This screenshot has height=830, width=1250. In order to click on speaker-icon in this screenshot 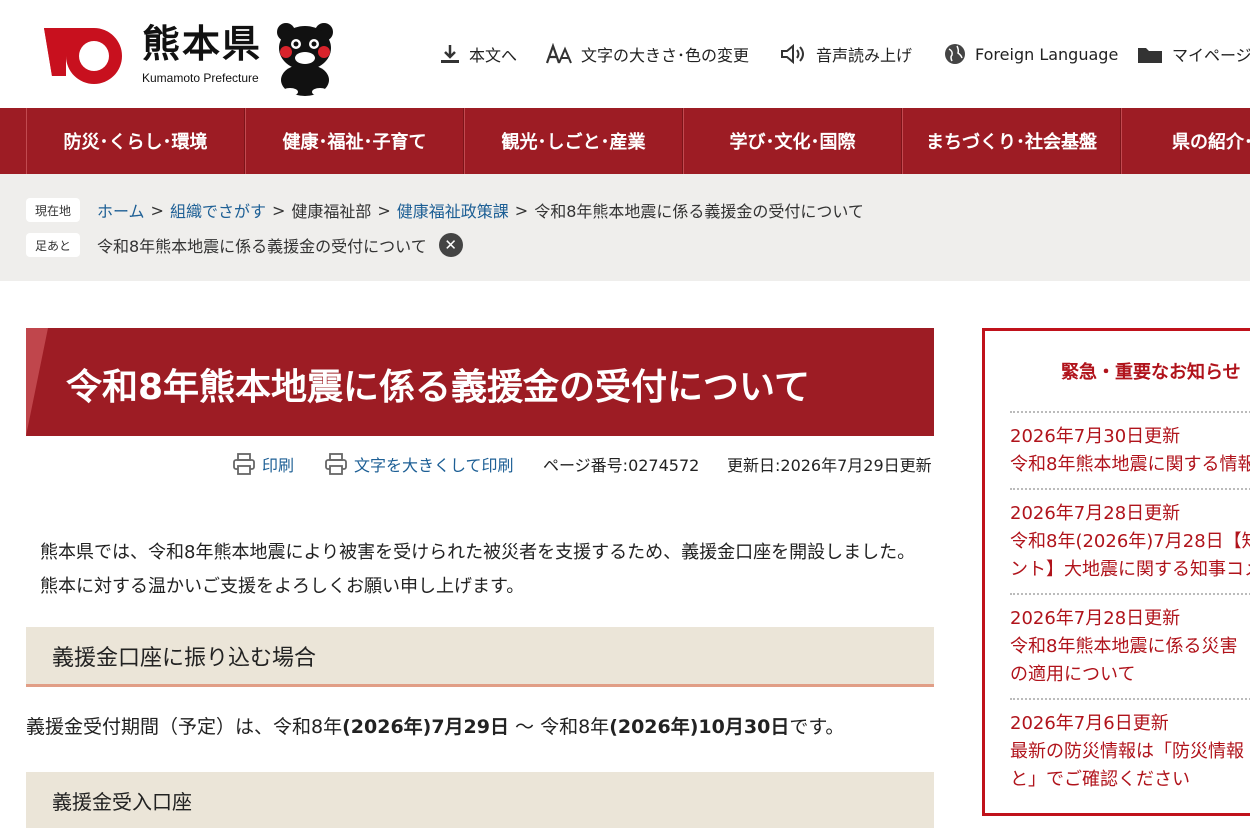, I will do `click(792, 54)`.